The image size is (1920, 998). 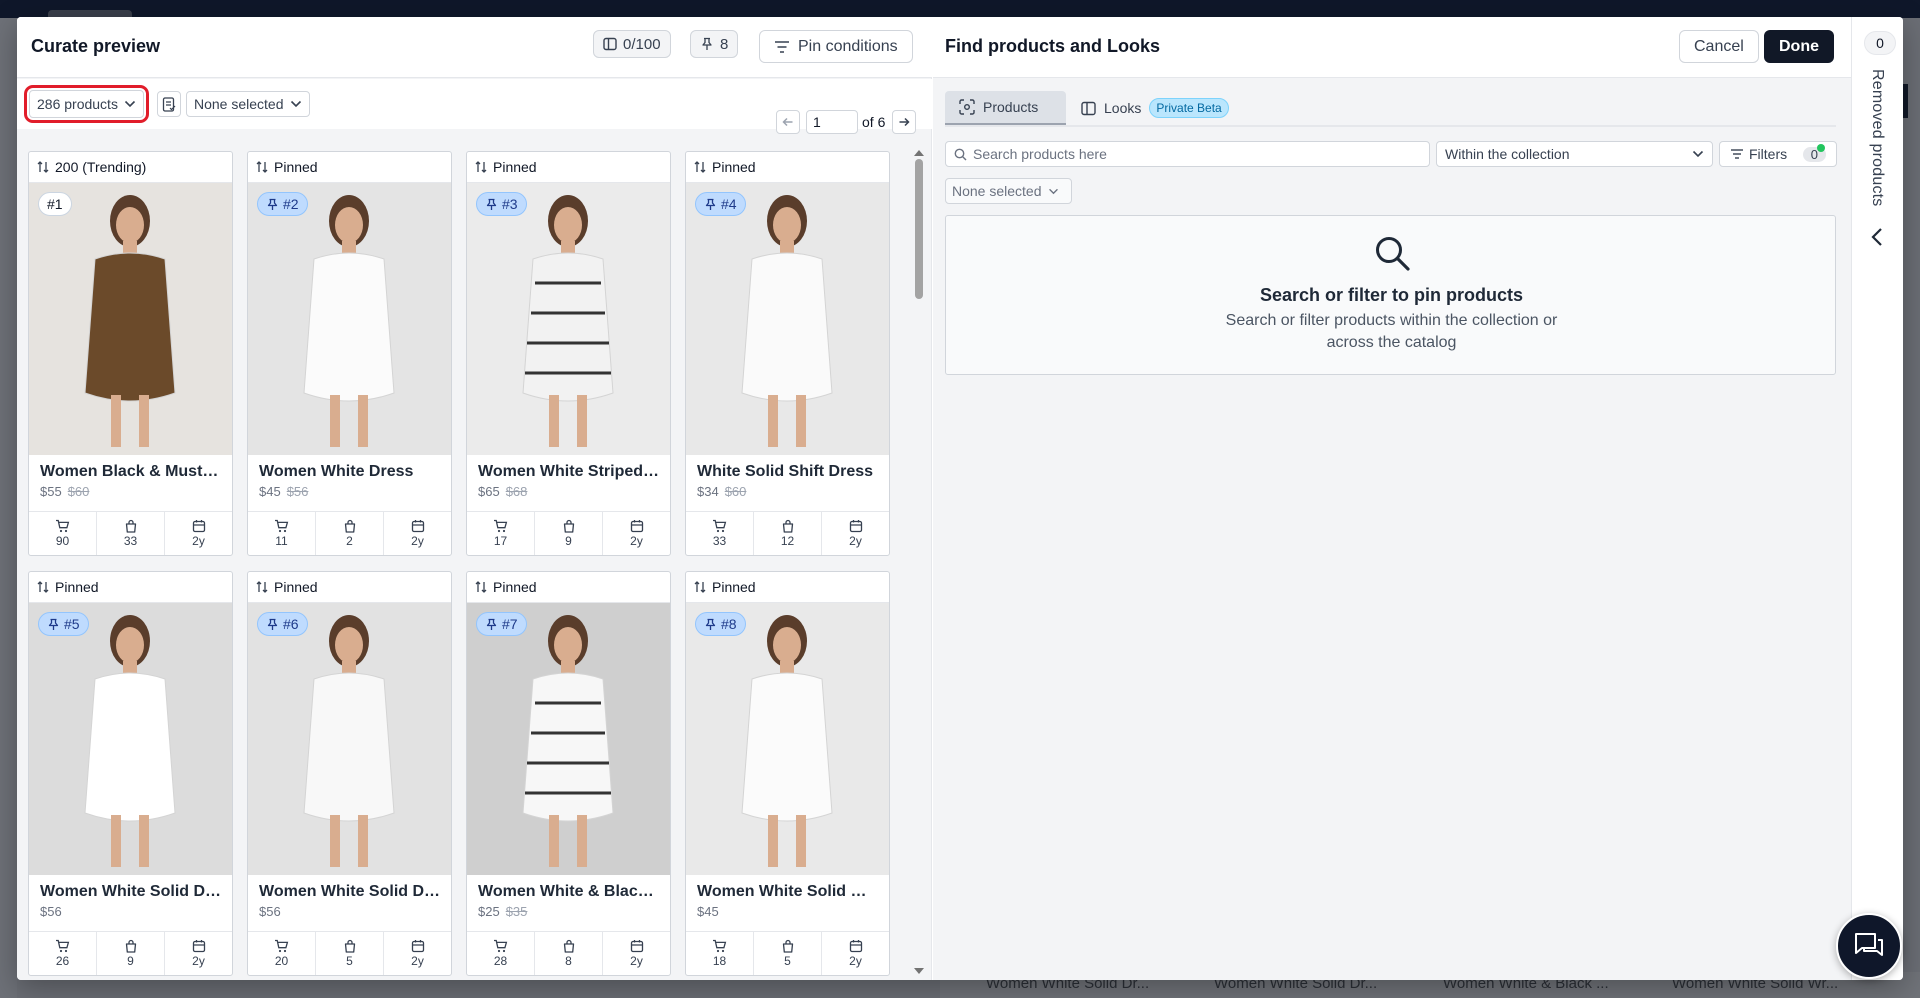 I want to click on rank-badge: #8, so click(x=720, y=624).